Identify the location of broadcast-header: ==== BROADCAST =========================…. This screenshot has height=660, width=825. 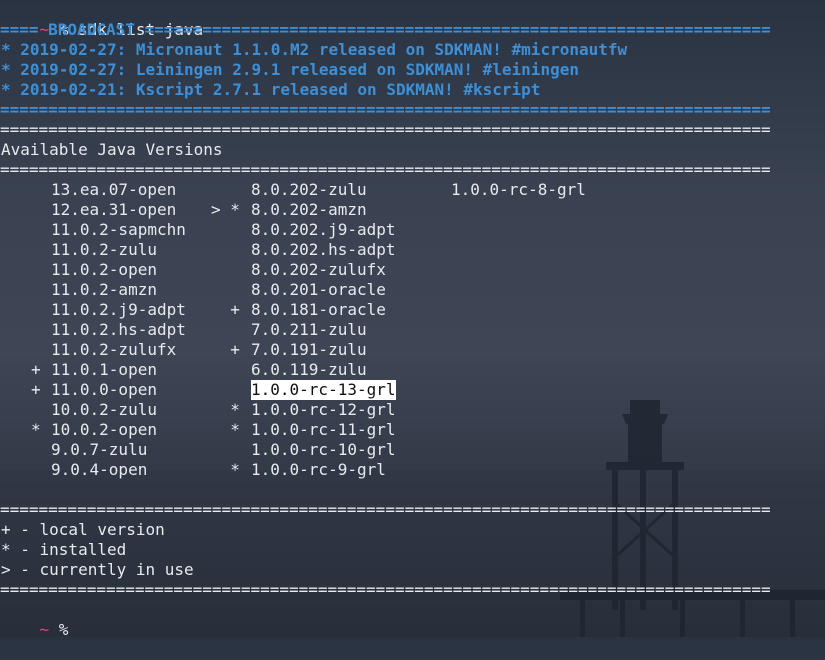
(385, 29).